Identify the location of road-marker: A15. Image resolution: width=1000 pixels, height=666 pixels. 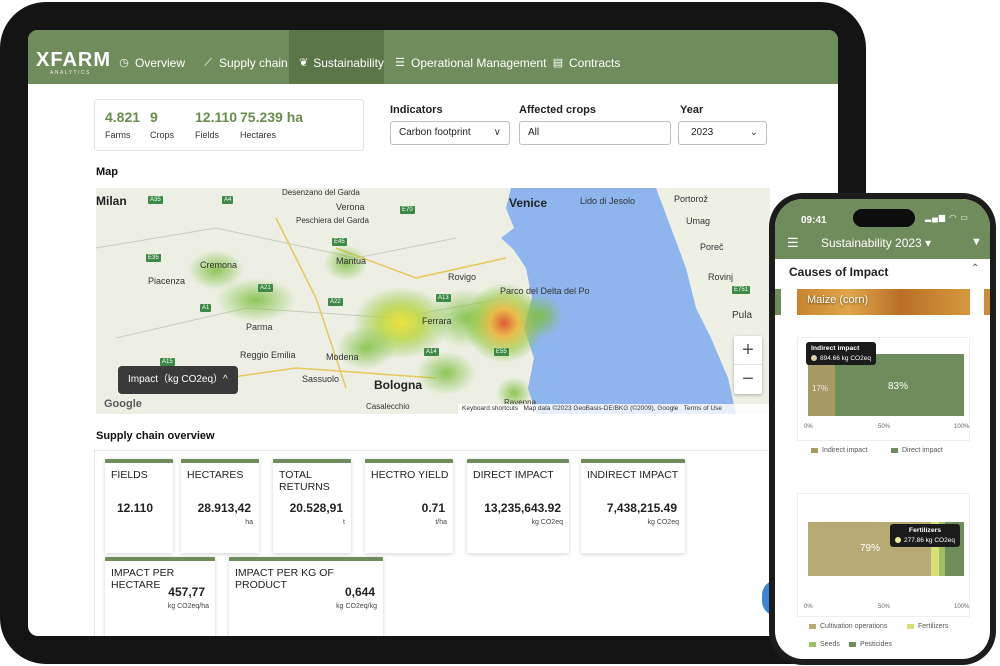
(167, 362).